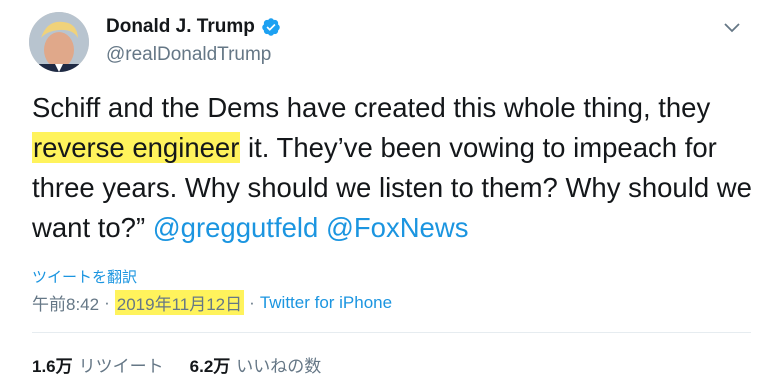 The height and width of the screenshot is (392, 771). I want to click on name-row: Donald J. Trump, so click(193, 27).